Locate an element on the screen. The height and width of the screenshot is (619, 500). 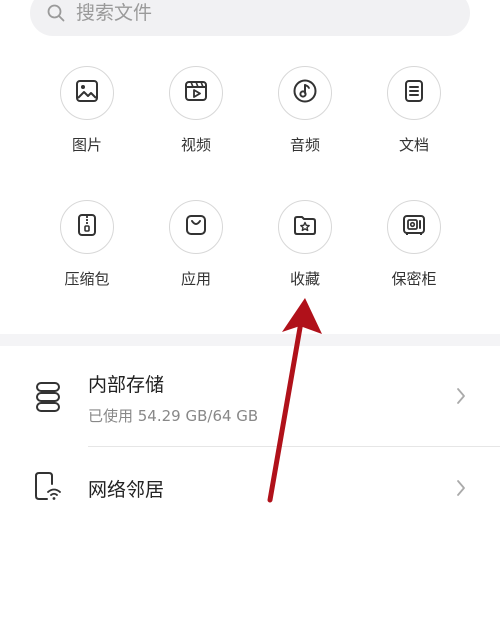
category-documents-circle is located at coordinates (414, 93).